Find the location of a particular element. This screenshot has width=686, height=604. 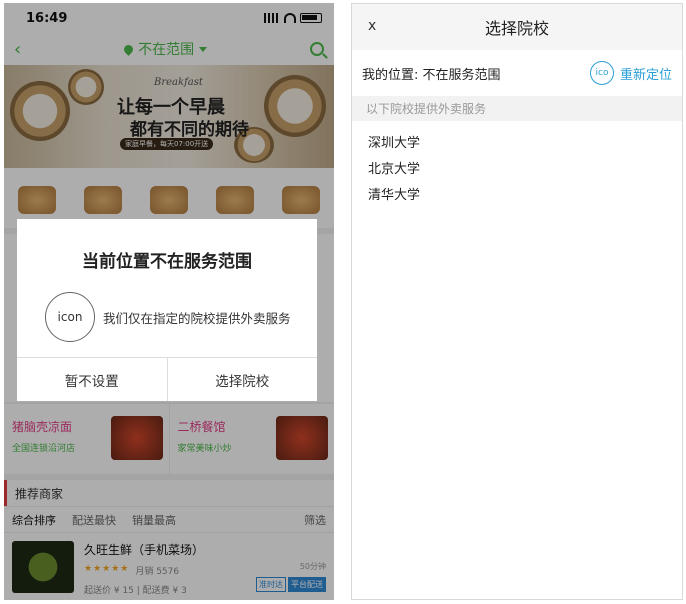

school-item: 清华大学 is located at coordinates (517, 196).